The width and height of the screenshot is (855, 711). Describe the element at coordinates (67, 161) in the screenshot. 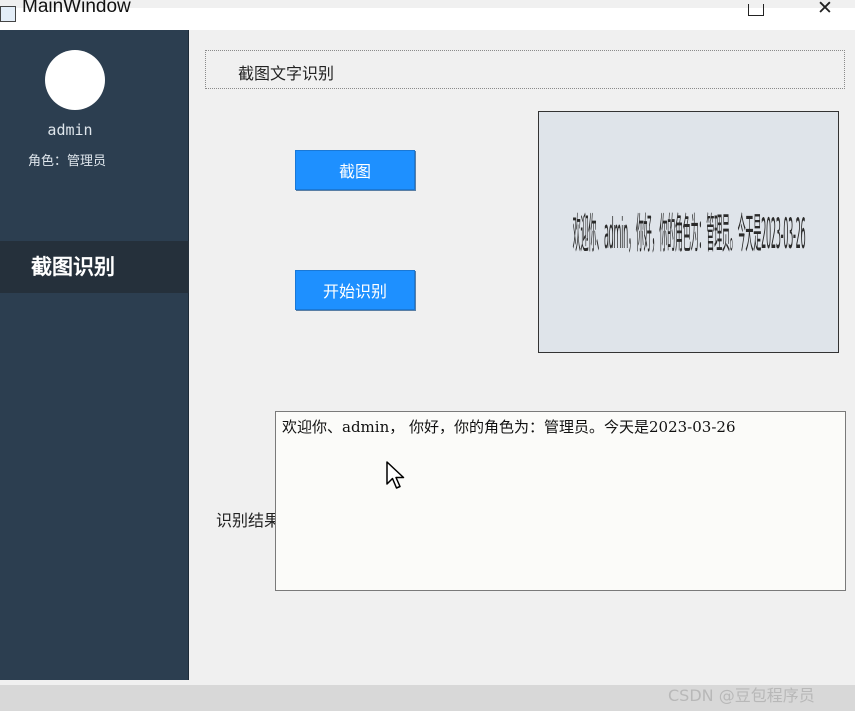

I see `role-label: 角色：管理员` at that location.